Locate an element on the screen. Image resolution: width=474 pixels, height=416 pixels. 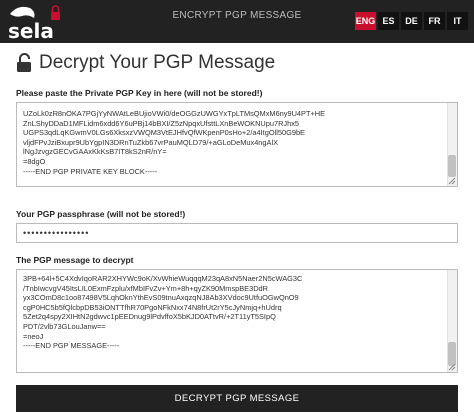
language-switcher: ENG ES DE FR IT is located at coordinates (411, 21).